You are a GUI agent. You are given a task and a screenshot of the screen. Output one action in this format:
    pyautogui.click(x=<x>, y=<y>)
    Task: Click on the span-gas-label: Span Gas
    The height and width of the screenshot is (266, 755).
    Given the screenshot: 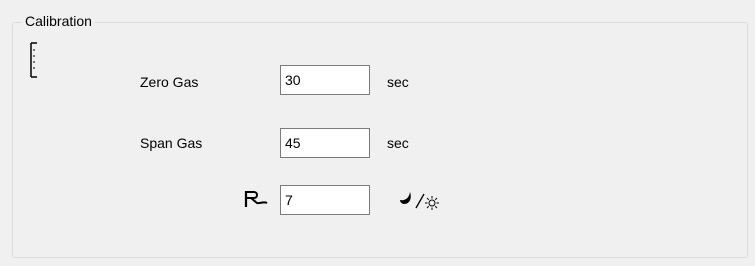 What is the action you would take?
    pyautogui.click(x=171, y=143)
    